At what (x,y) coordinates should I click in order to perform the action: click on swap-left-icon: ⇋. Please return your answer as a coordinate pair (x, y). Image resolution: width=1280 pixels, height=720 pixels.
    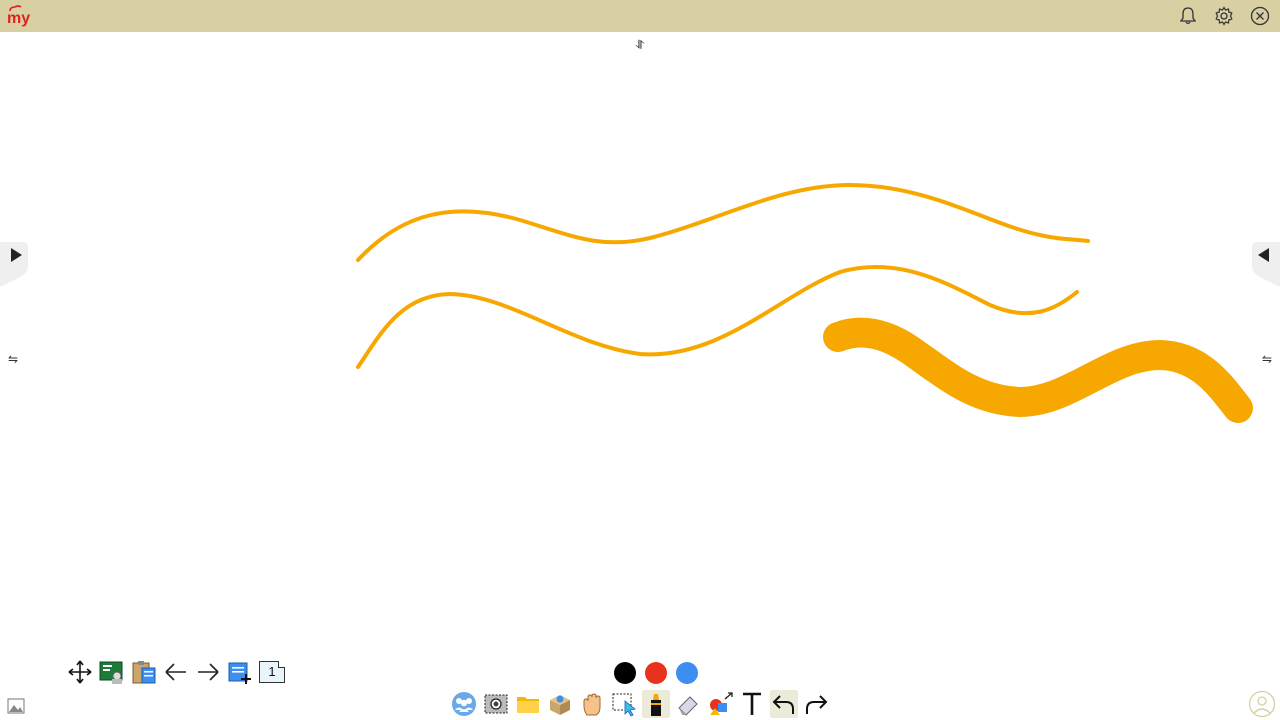
    Looking at the image, I should click on (13, 359).